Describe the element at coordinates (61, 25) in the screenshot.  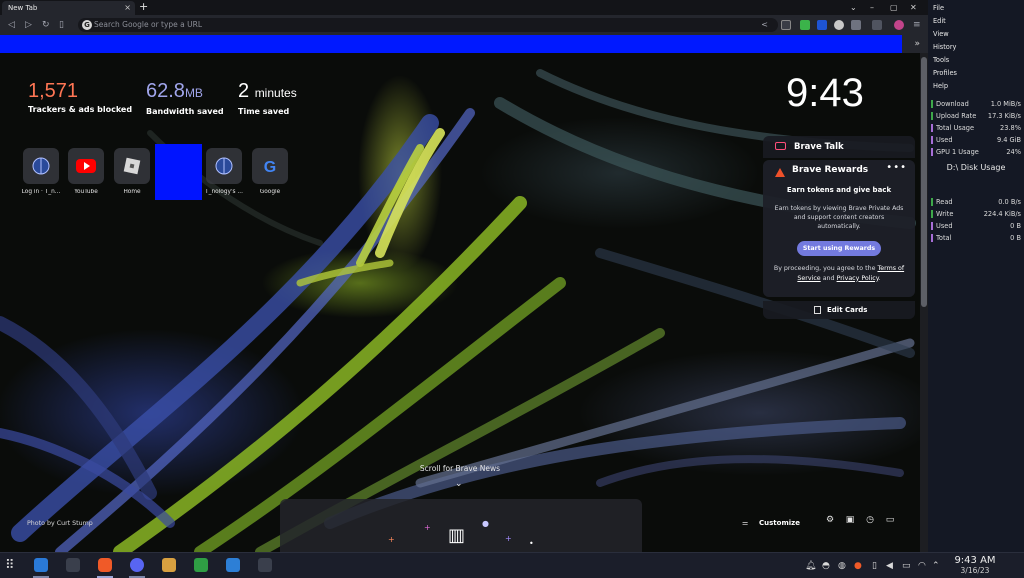
I see `bookmark-icon: ▯` at that location.